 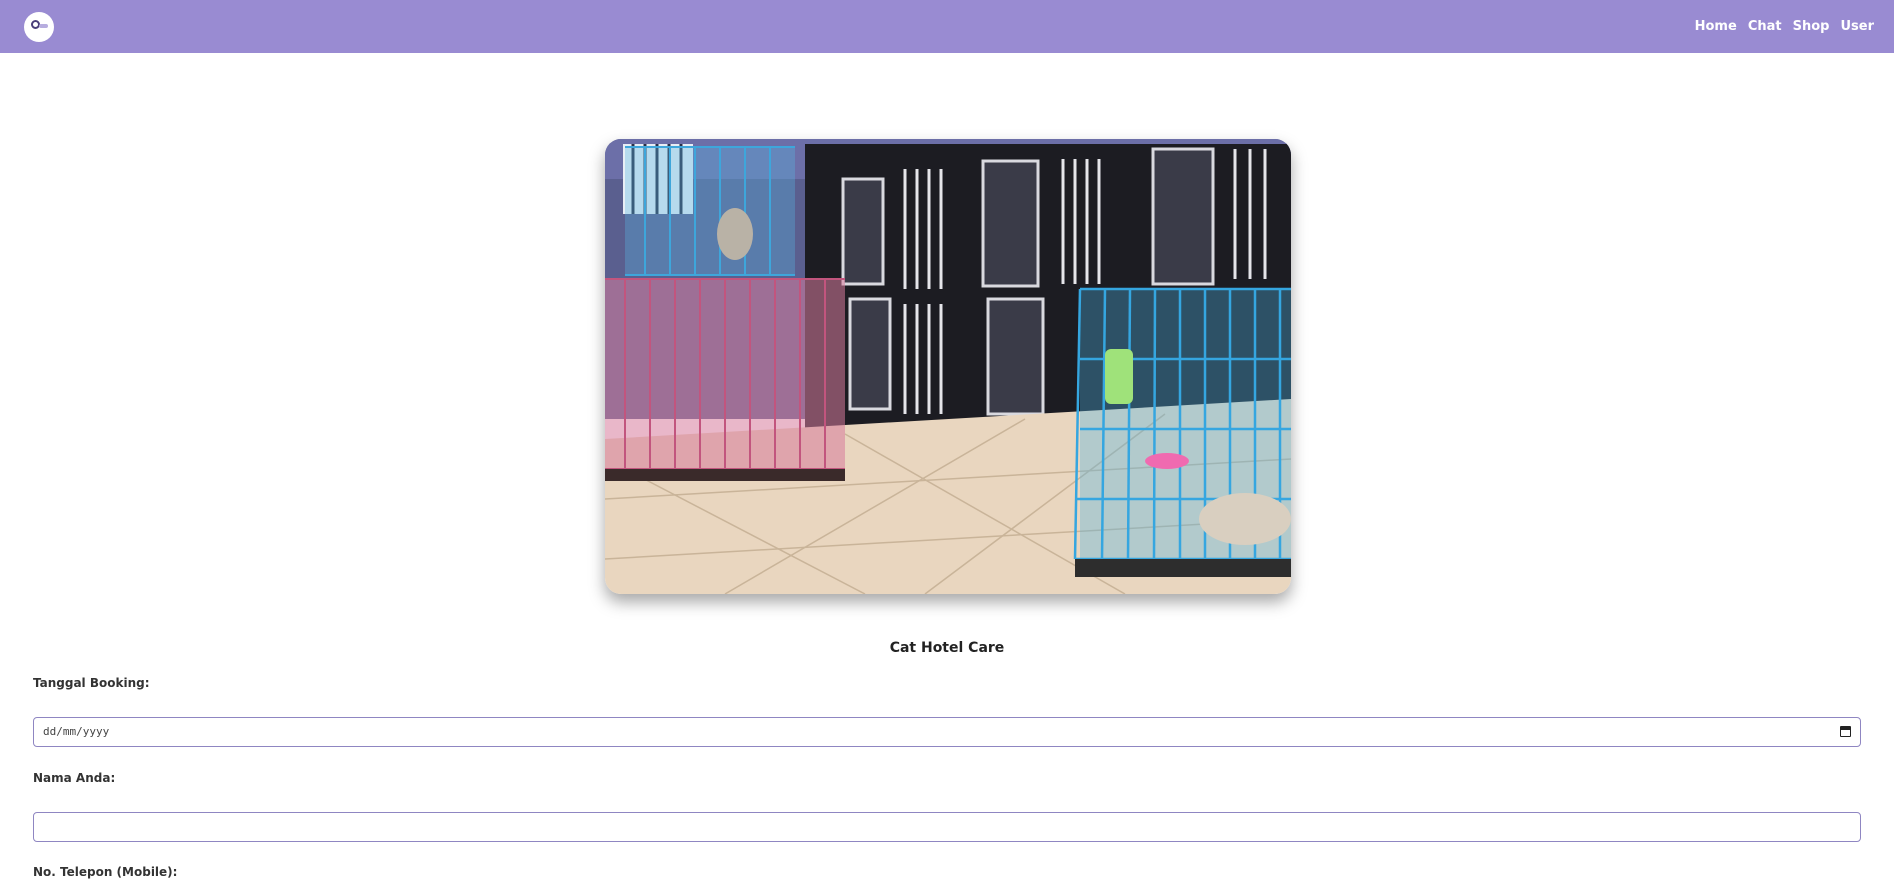 I want to click on nav-links: Home Chat Shop User, so click(x=1779, y=26).